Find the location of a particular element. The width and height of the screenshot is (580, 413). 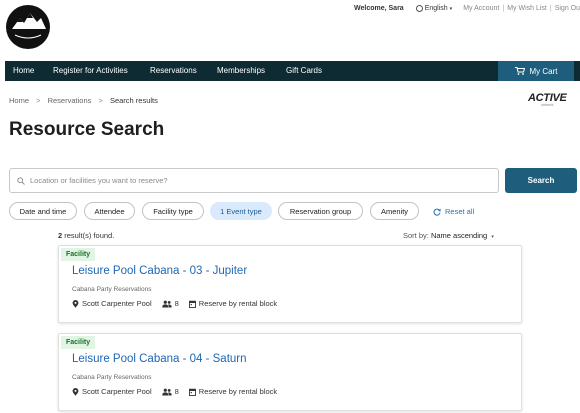

nav-item-register-for-activities: Register for Activities is located at coordinates (90, 71).